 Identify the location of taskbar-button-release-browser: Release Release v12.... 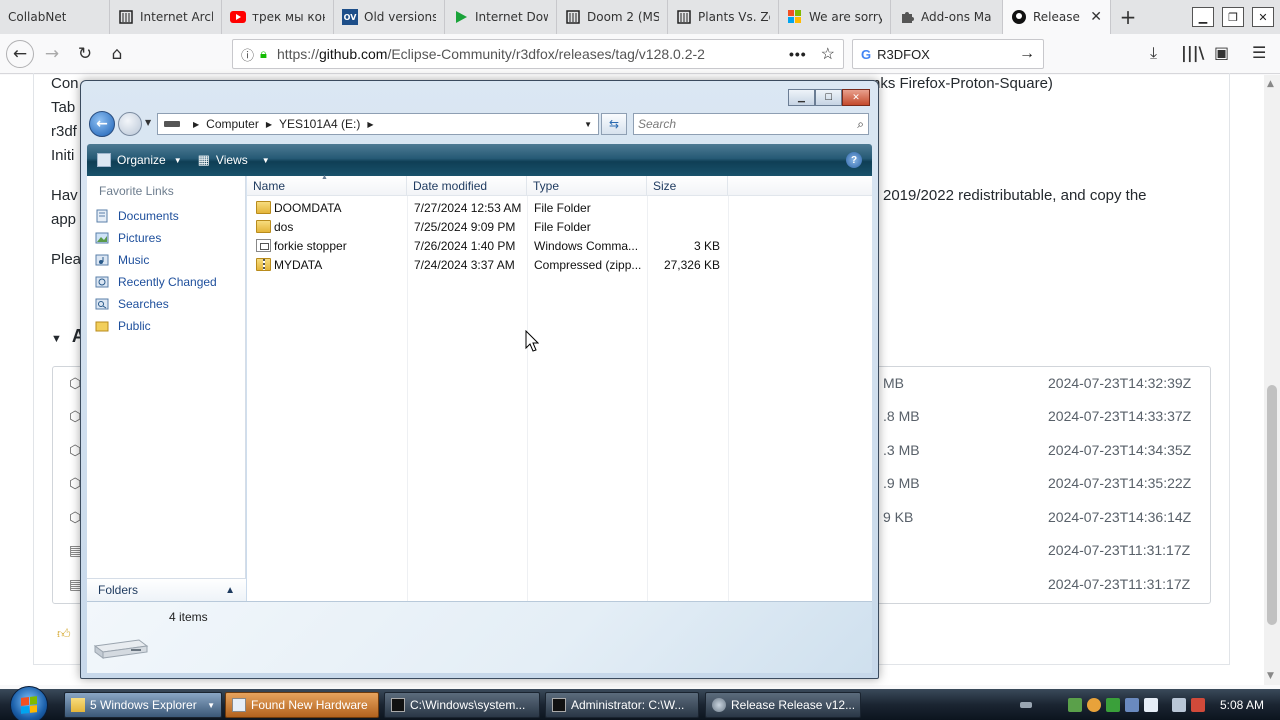
(783, 705).